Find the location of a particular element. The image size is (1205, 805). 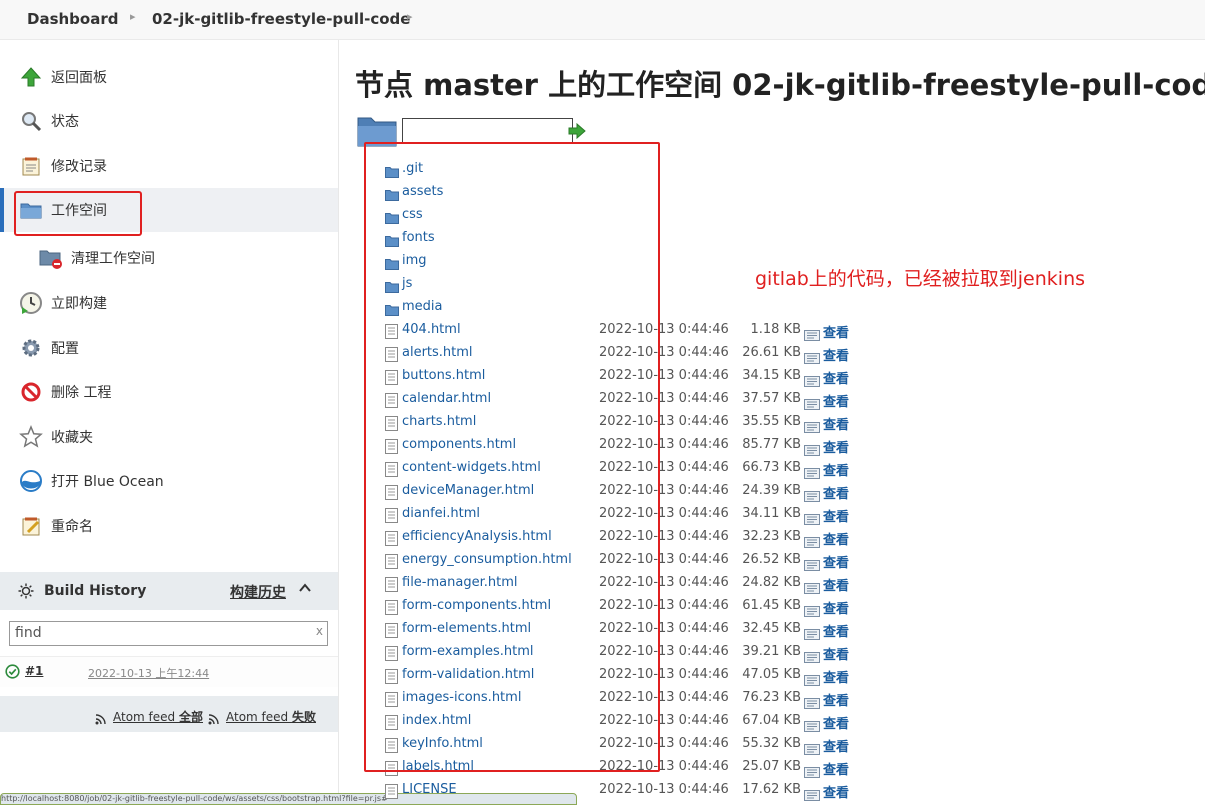

build-date-link: 2022-10-13 上午12:44 is located at coordinates (148, 673).